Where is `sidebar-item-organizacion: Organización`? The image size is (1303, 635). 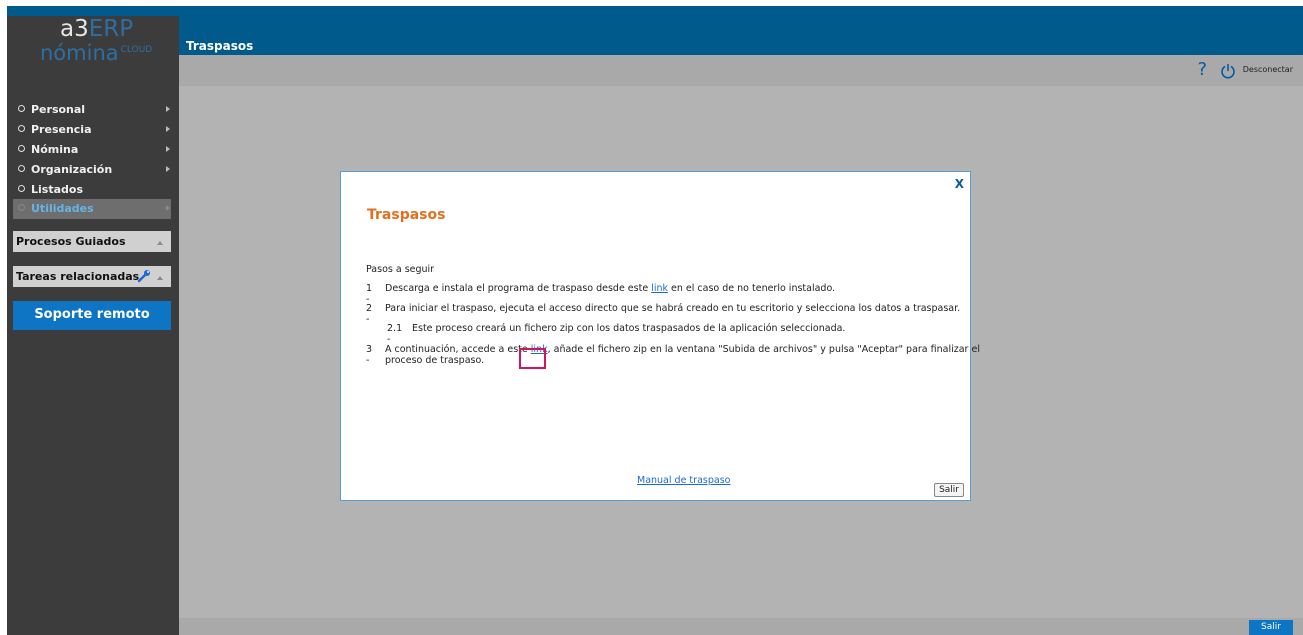
sidebar-item-organizacion: Organización is located at coordinates (93, 170).